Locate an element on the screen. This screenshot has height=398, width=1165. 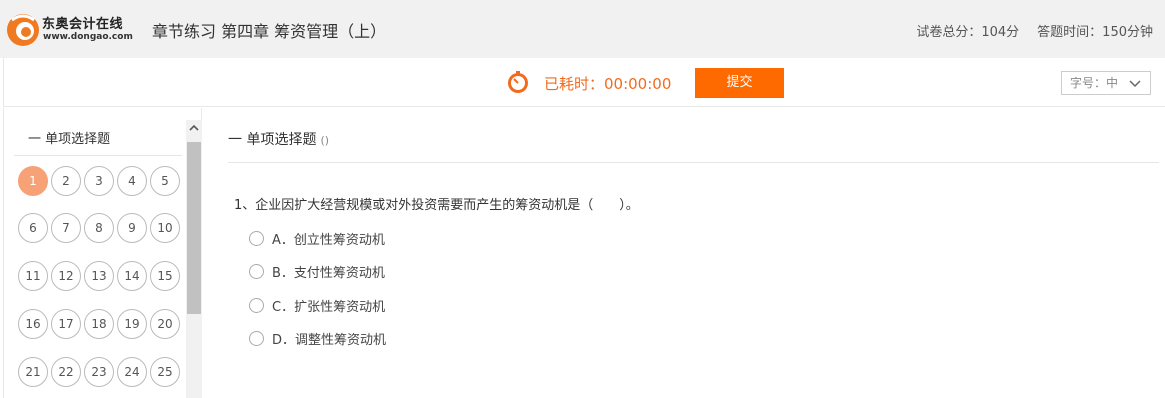
question-number-11: 11 is located at coordinates (33, 276).